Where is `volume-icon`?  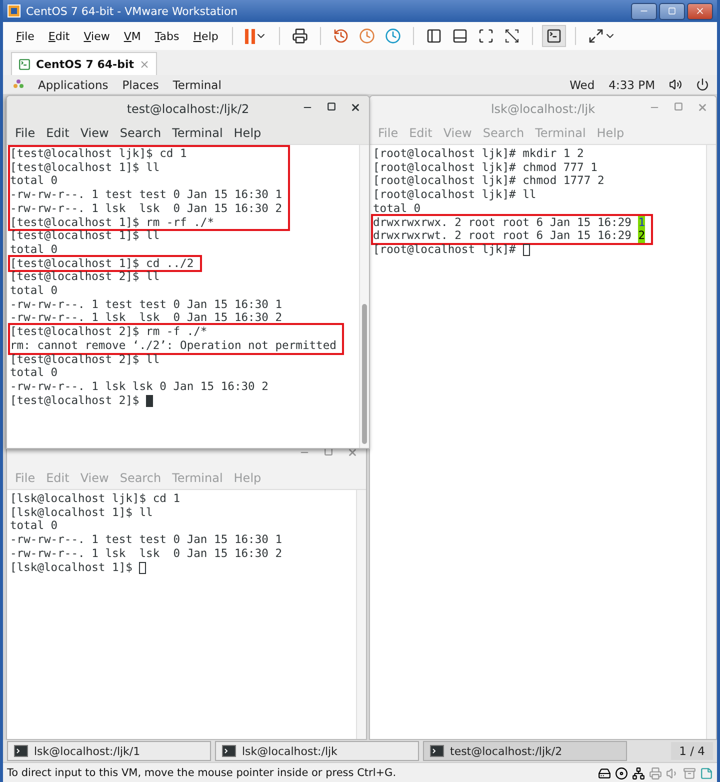
volume-icon is located at coordinates (675, 84).